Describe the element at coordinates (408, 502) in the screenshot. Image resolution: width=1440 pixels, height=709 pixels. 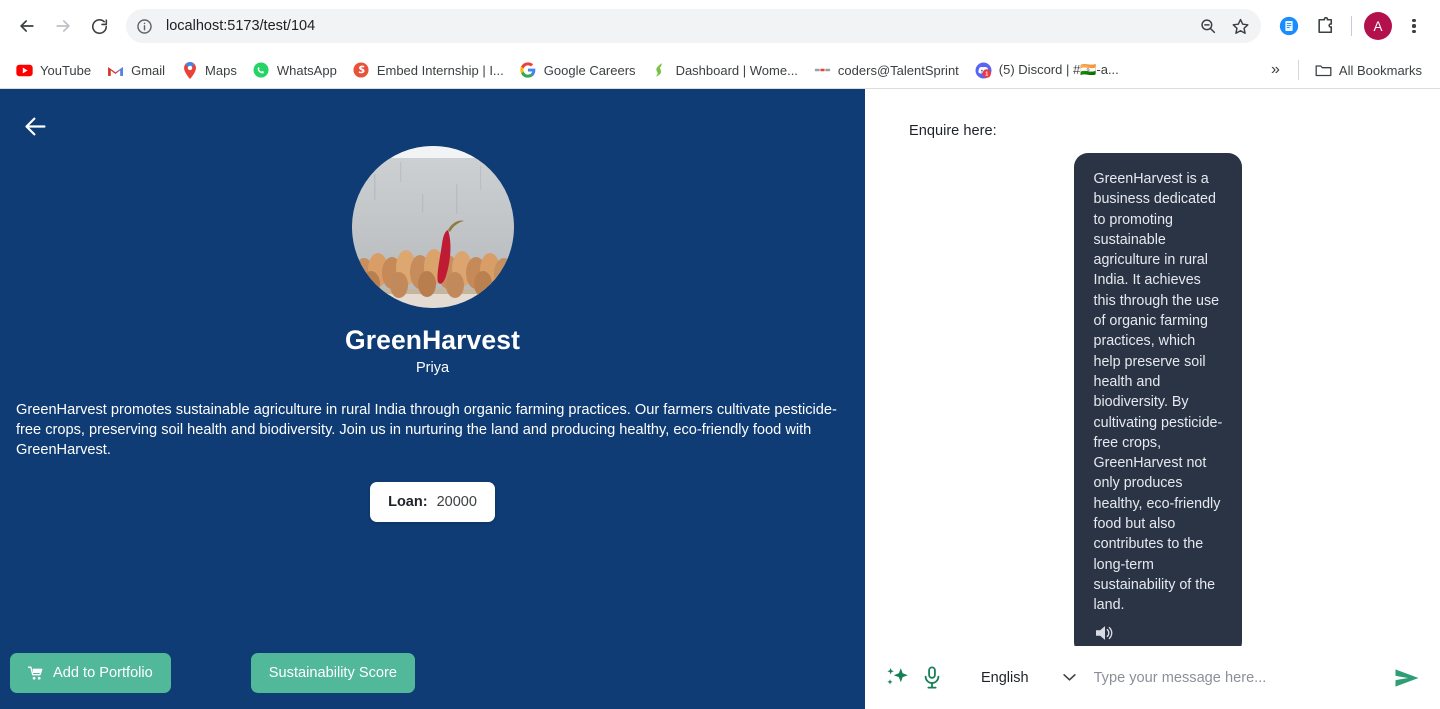
I see `loan-label: Loan:` at that location.